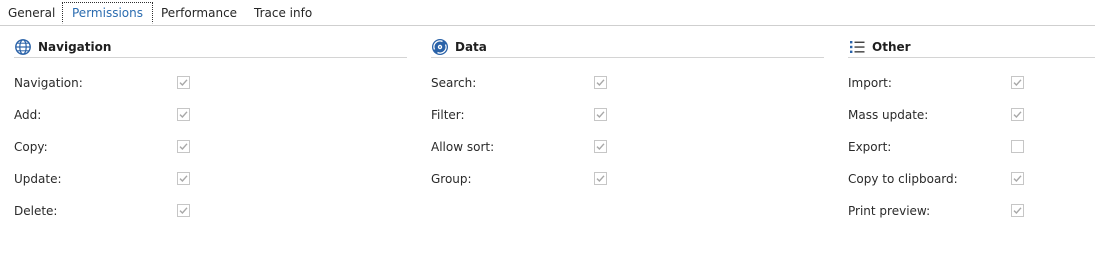 This screenshot has width=1095, height=262. What do you see at coordinates (888, 115) in the screenshot?
I see `permission-label: Mass update:` at bounding box center [888, 115].